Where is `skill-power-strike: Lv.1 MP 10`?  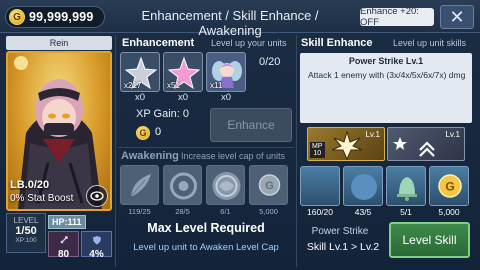
skill-power-strike: Lv.1 MP 10 is located at coordinates (346, 144).